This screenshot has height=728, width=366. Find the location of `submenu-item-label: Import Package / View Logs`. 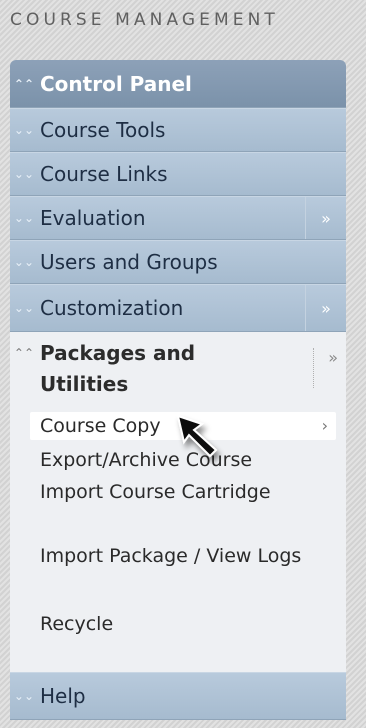

submenu-item-label: Import Package / View Logs is located at coordinates (171, 556).